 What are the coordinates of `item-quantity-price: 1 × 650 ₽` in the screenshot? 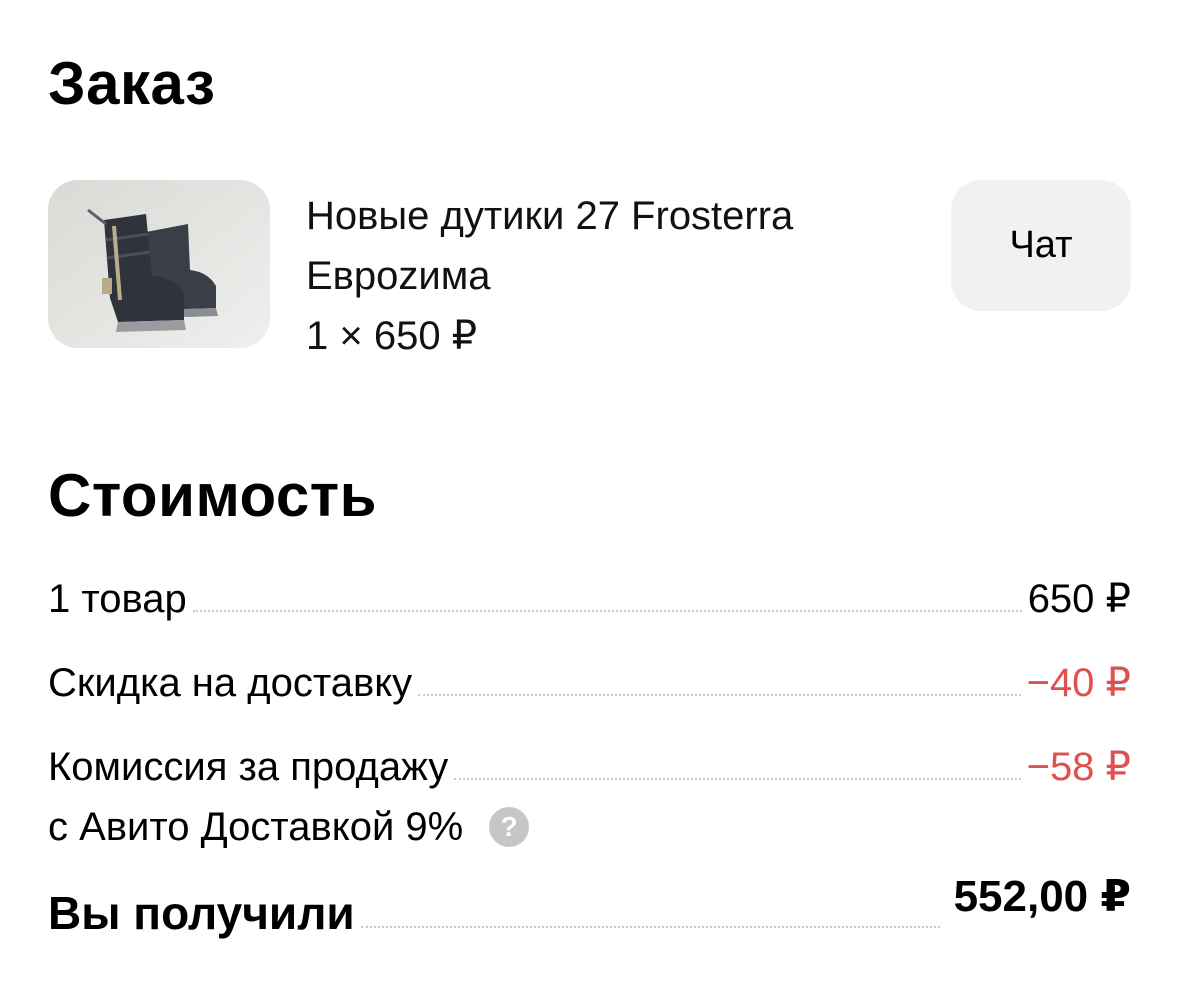 It's located at (392, 336).